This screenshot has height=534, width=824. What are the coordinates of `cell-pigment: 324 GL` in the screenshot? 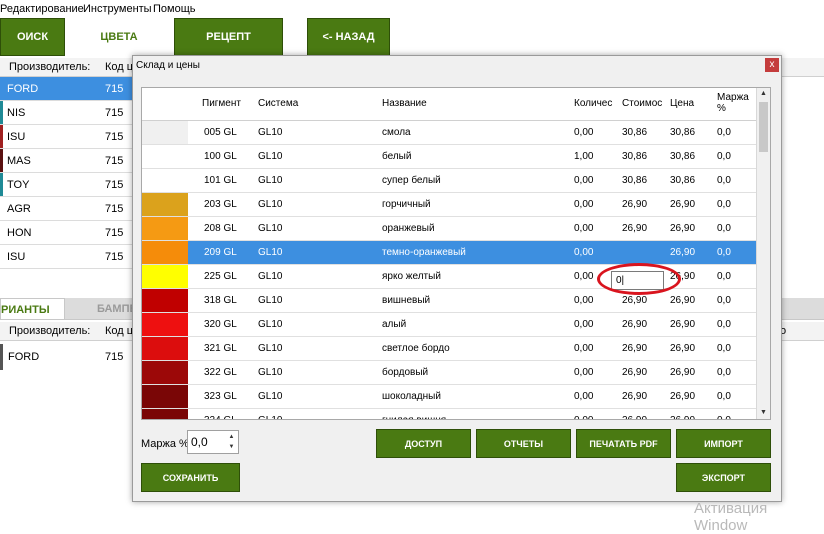 It's located at (220, 417).